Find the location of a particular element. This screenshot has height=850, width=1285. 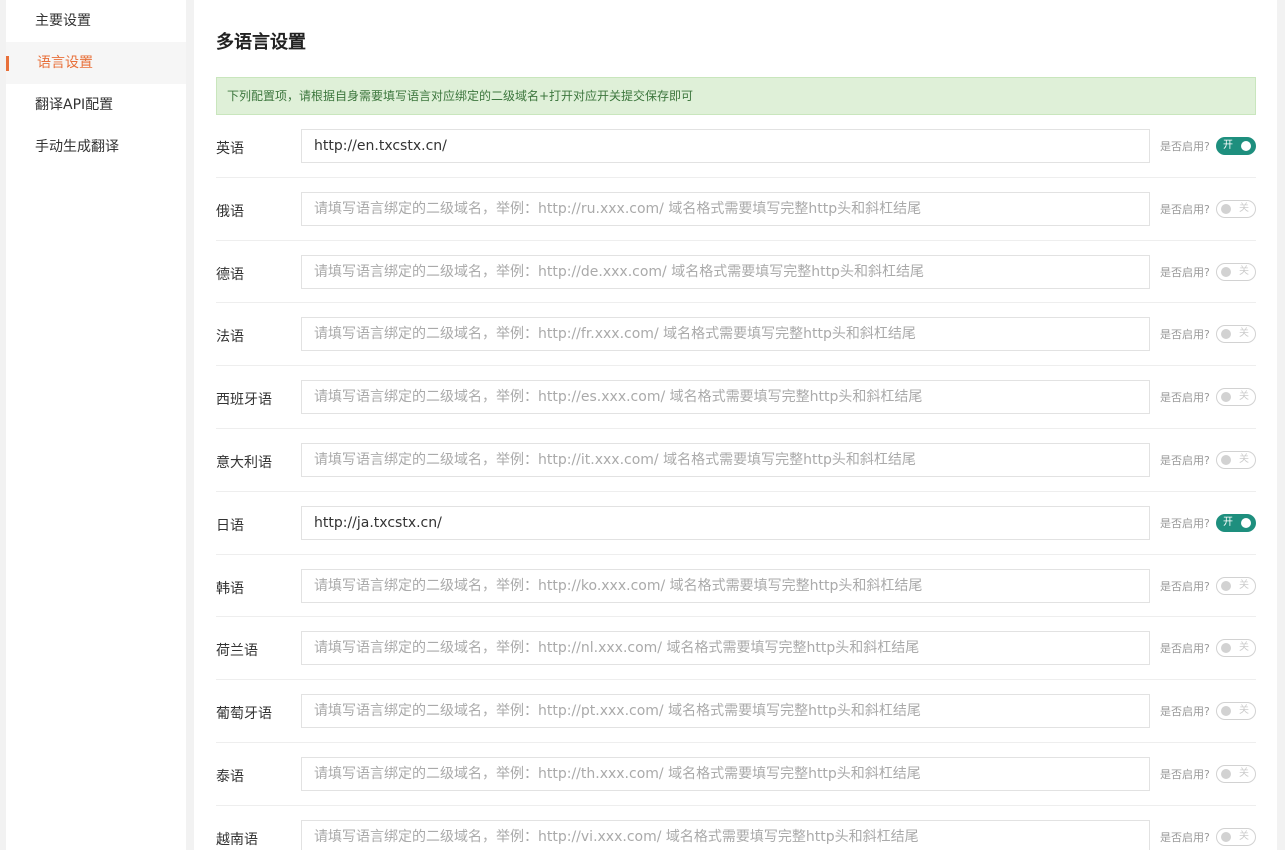

sidebar-item-language-settings: 语言设置 is located at coordinates (96, 63).